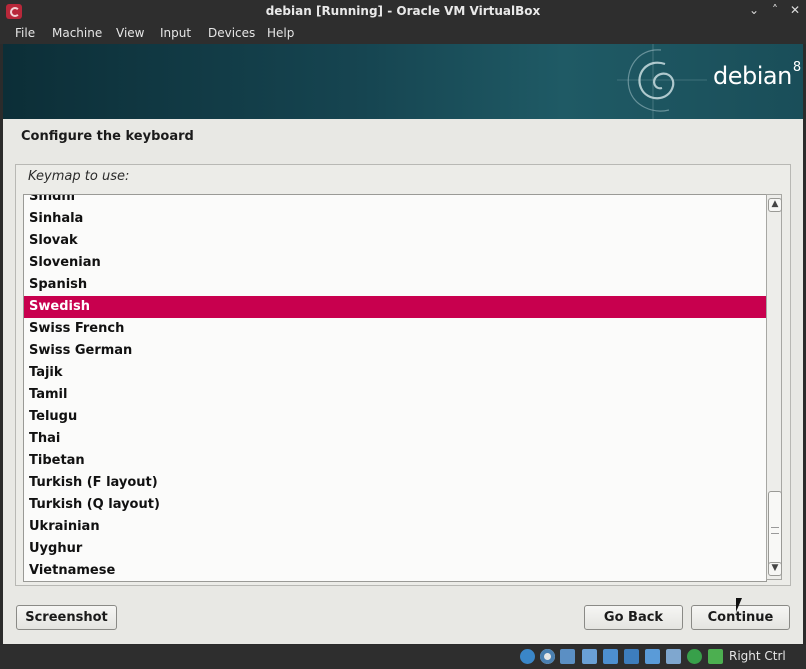 This screenshot has height=669, width=806. I want to click on debian-swirl-logo, so click(662, 81).